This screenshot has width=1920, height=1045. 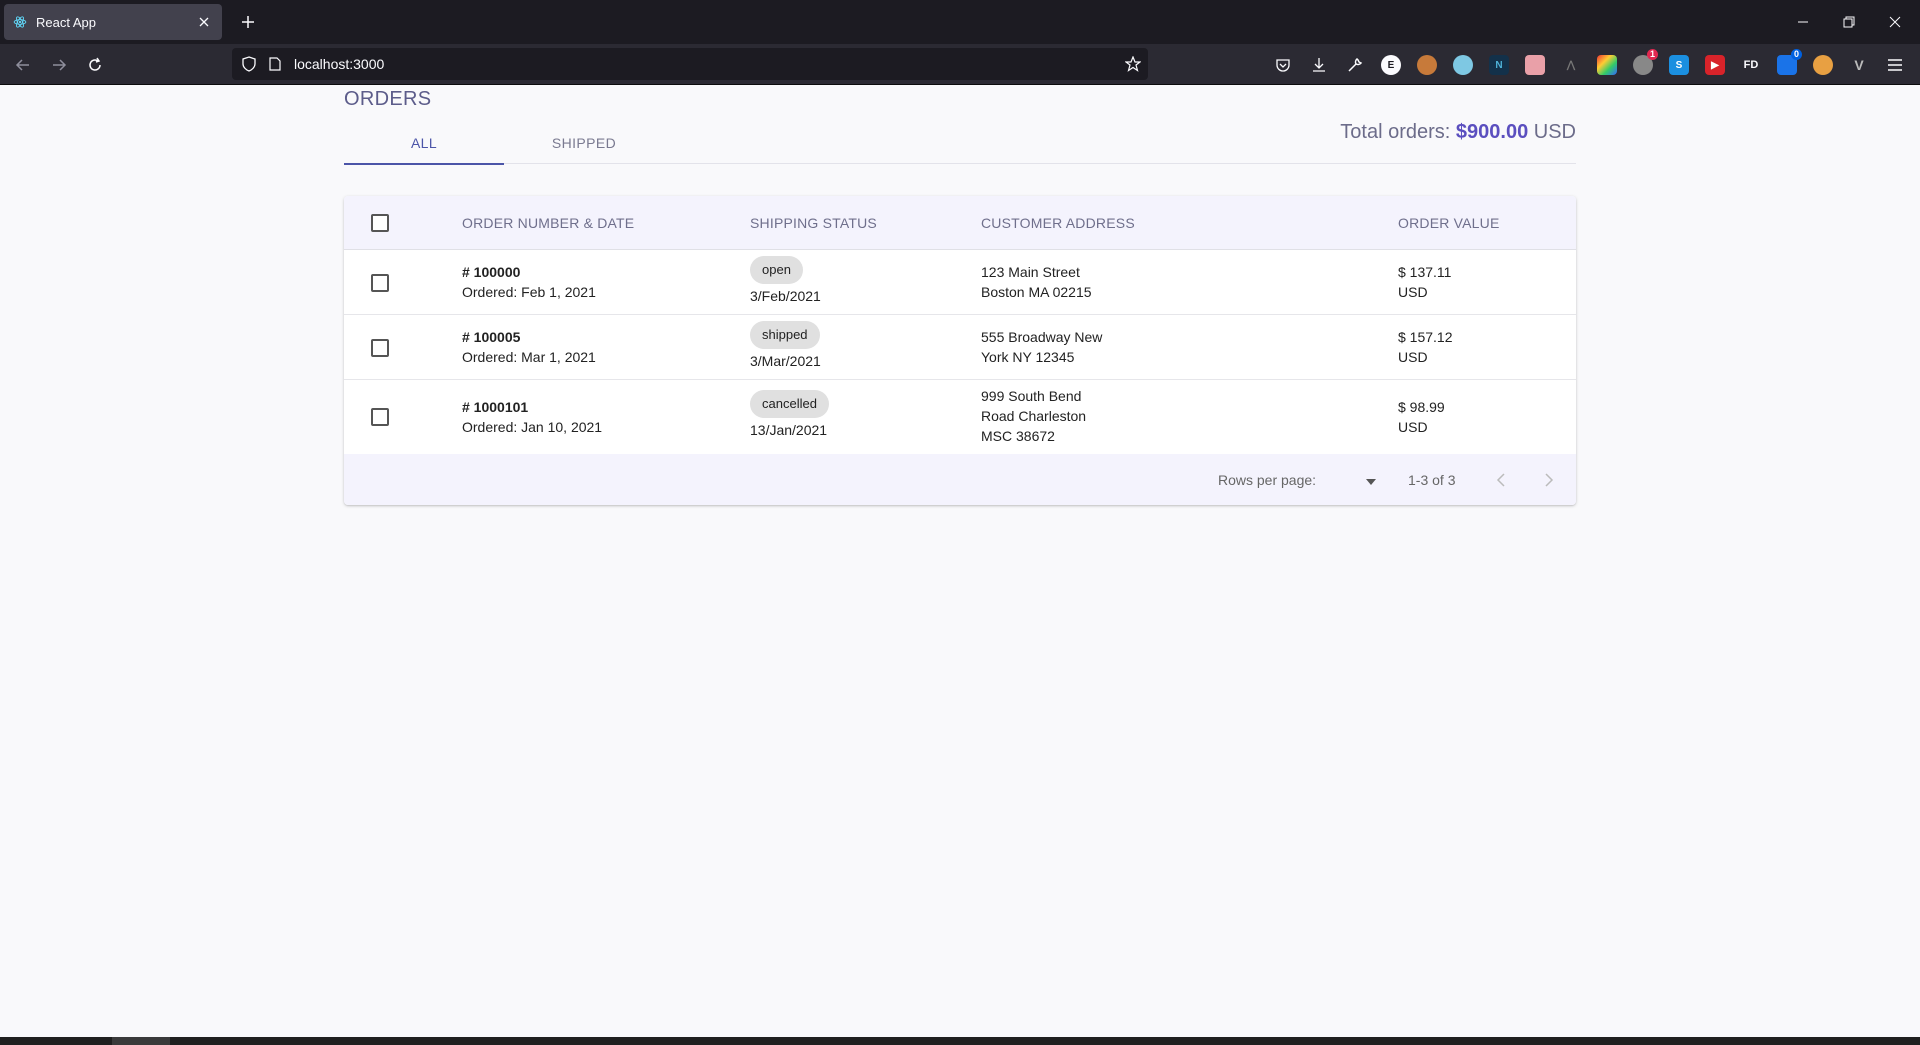 What do you see at coordinates (1499, 65) in the screenshot?
I see `extension-n-icon: N` at bounding box center [1499, 65].